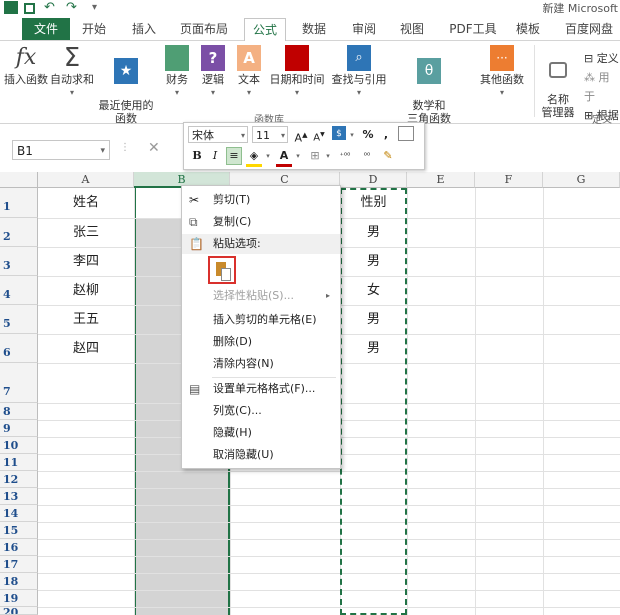 This screenshot has height=615, width=620. Describe the element at coordinates (429, 85) in the screenshot. I see `math-trig-button: θ 数学和 三角函数` at that location.